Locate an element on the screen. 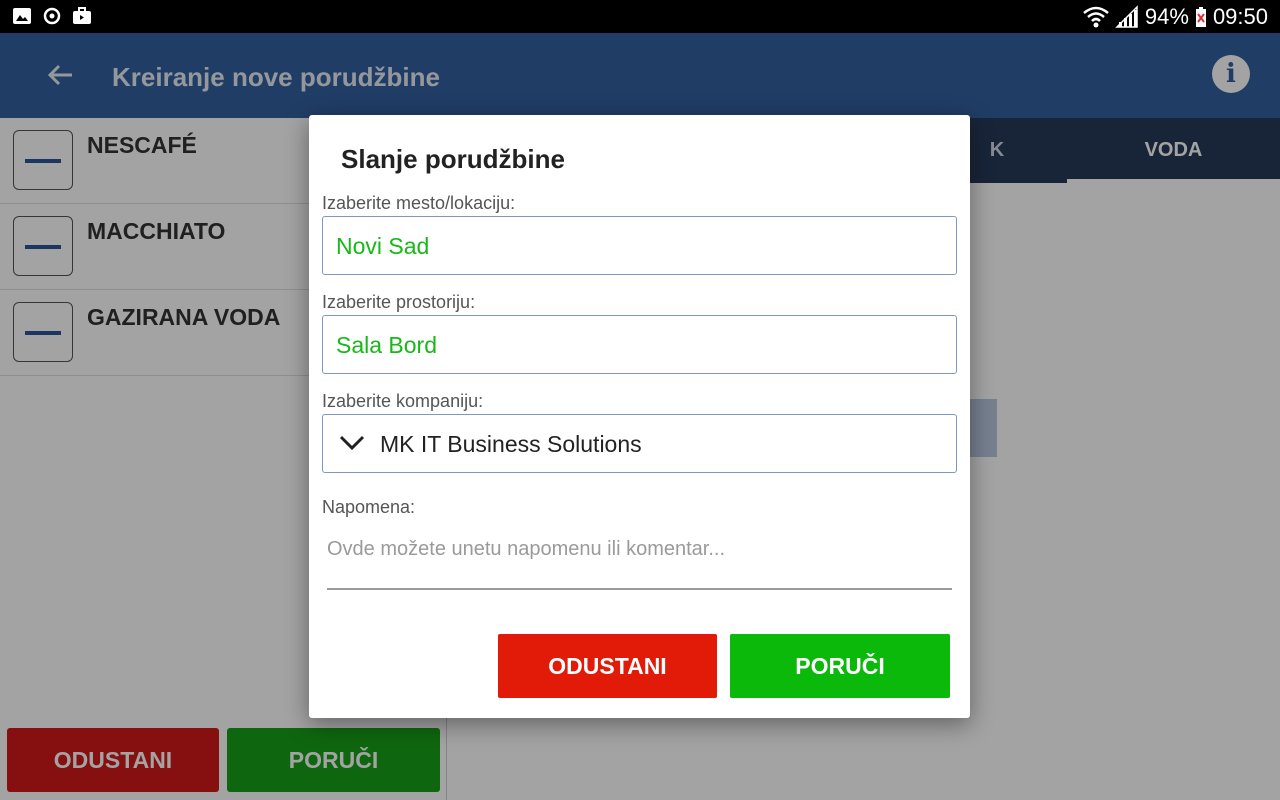 The image size is (1280, 800). cancel-button: ODUSTANI is located at coordinates (607, 666).